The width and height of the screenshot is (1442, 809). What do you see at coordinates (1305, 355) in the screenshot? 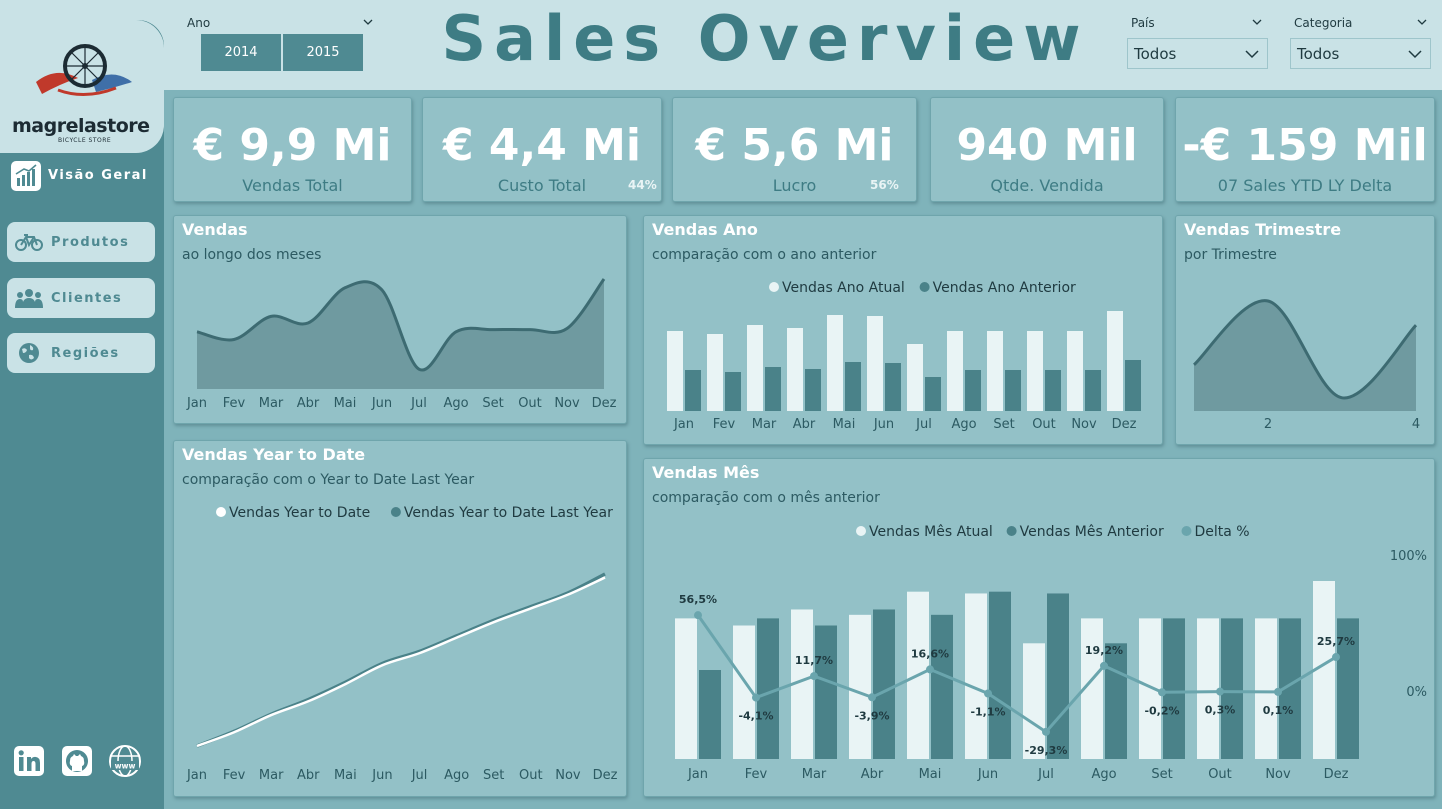
I see `area-fill` at bounding box center [1305, 355].